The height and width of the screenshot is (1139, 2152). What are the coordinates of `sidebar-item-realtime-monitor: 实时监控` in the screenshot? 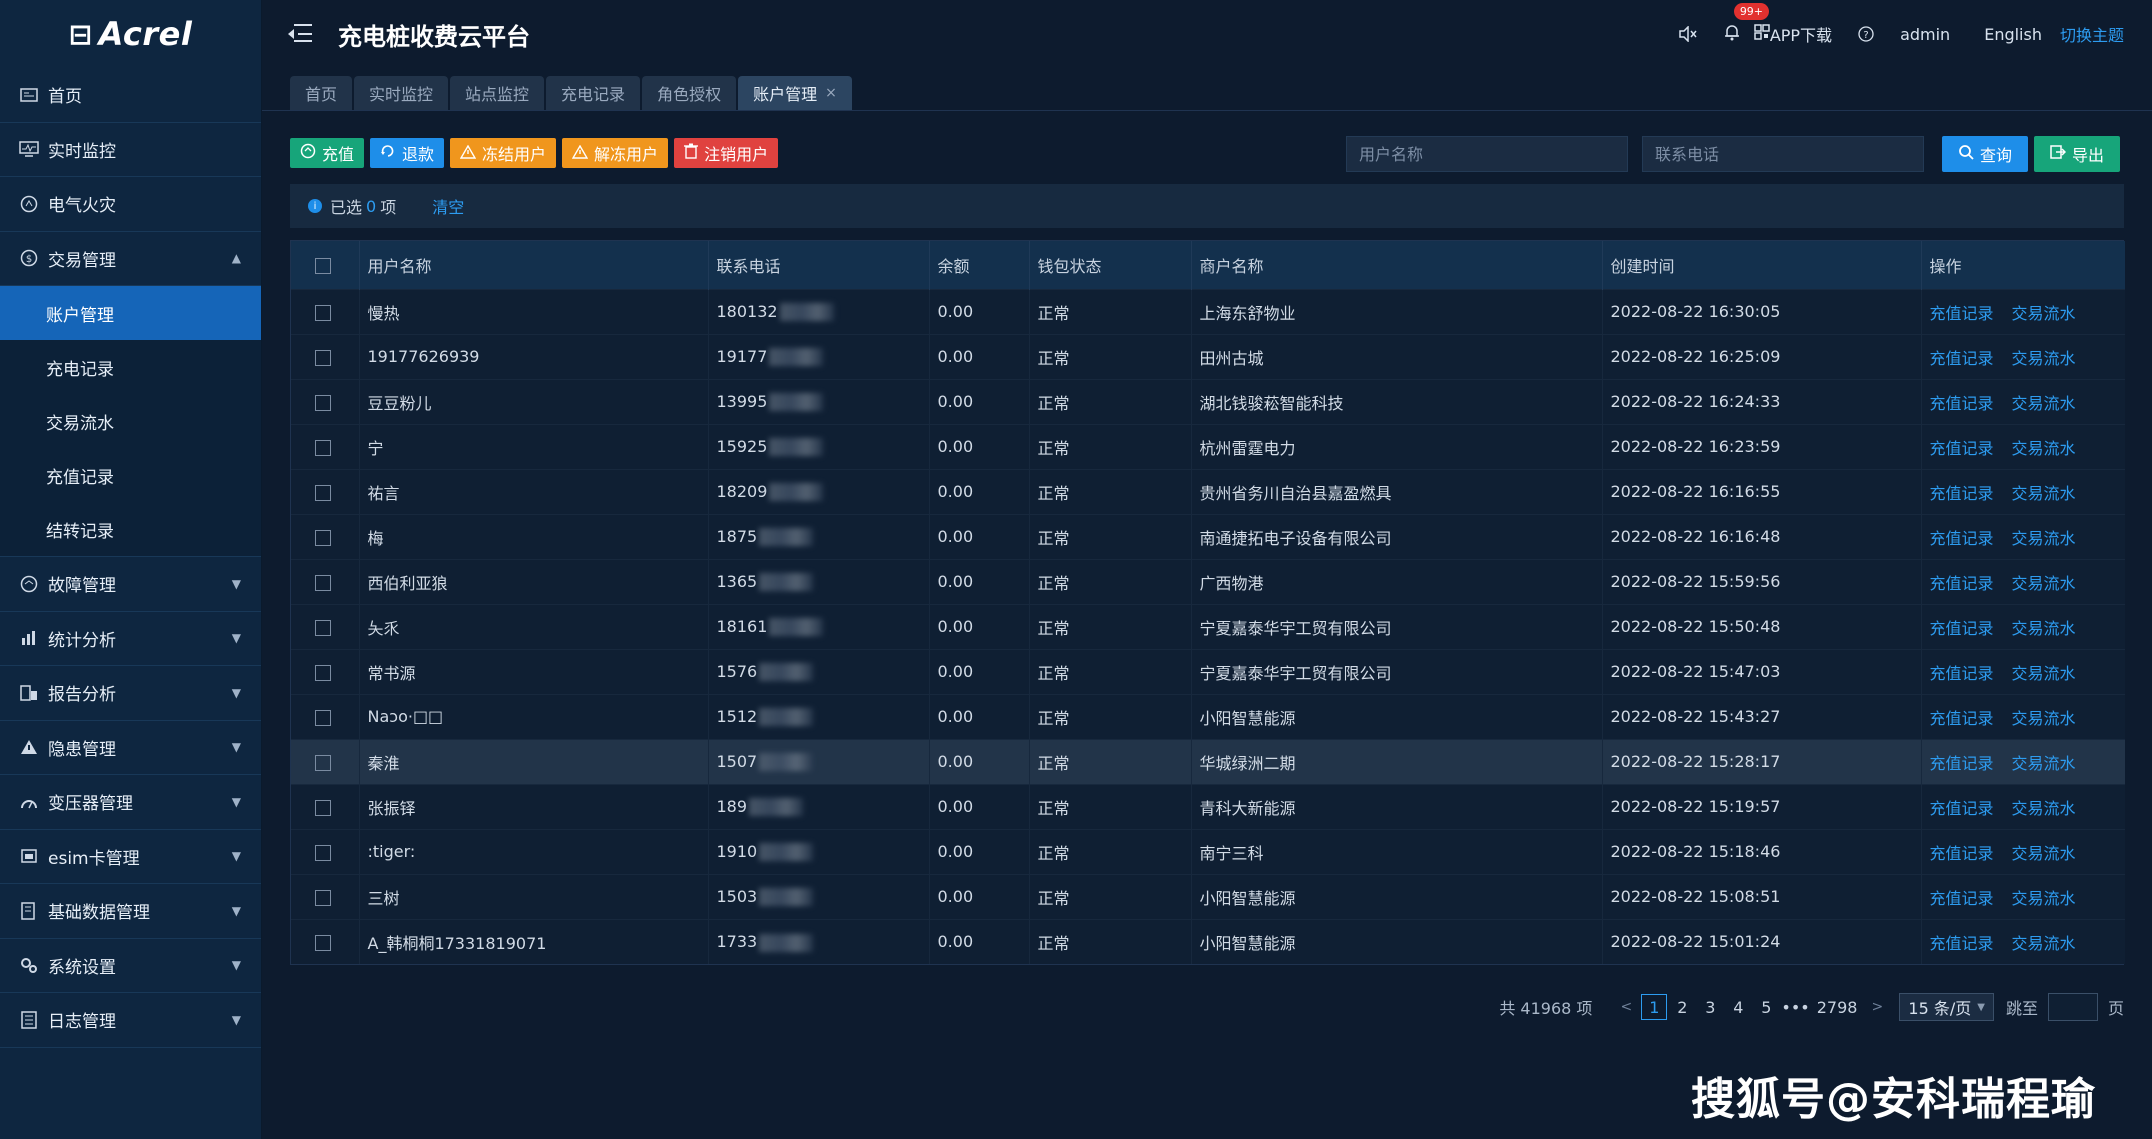 It's located at (130, 150).